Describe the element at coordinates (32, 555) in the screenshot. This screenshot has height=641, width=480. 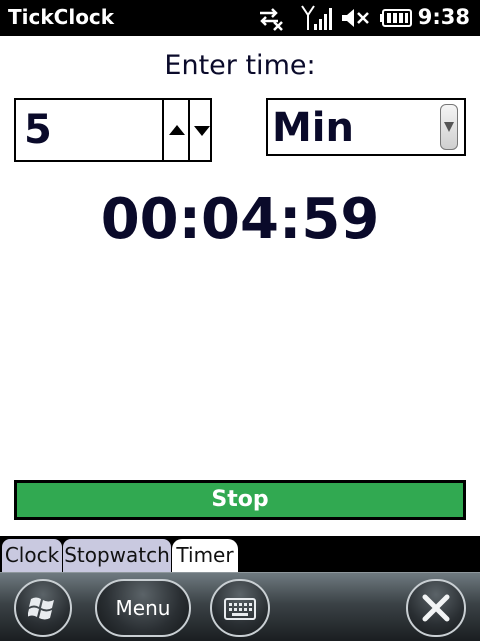
I see `tab-clock: Clock` at that location.